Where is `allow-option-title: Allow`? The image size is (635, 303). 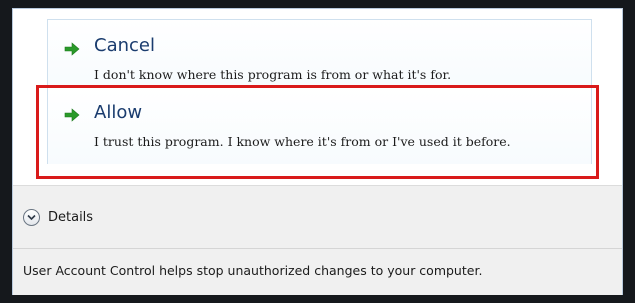
allow-option-title: Allow is located at coordinates (118, 112).